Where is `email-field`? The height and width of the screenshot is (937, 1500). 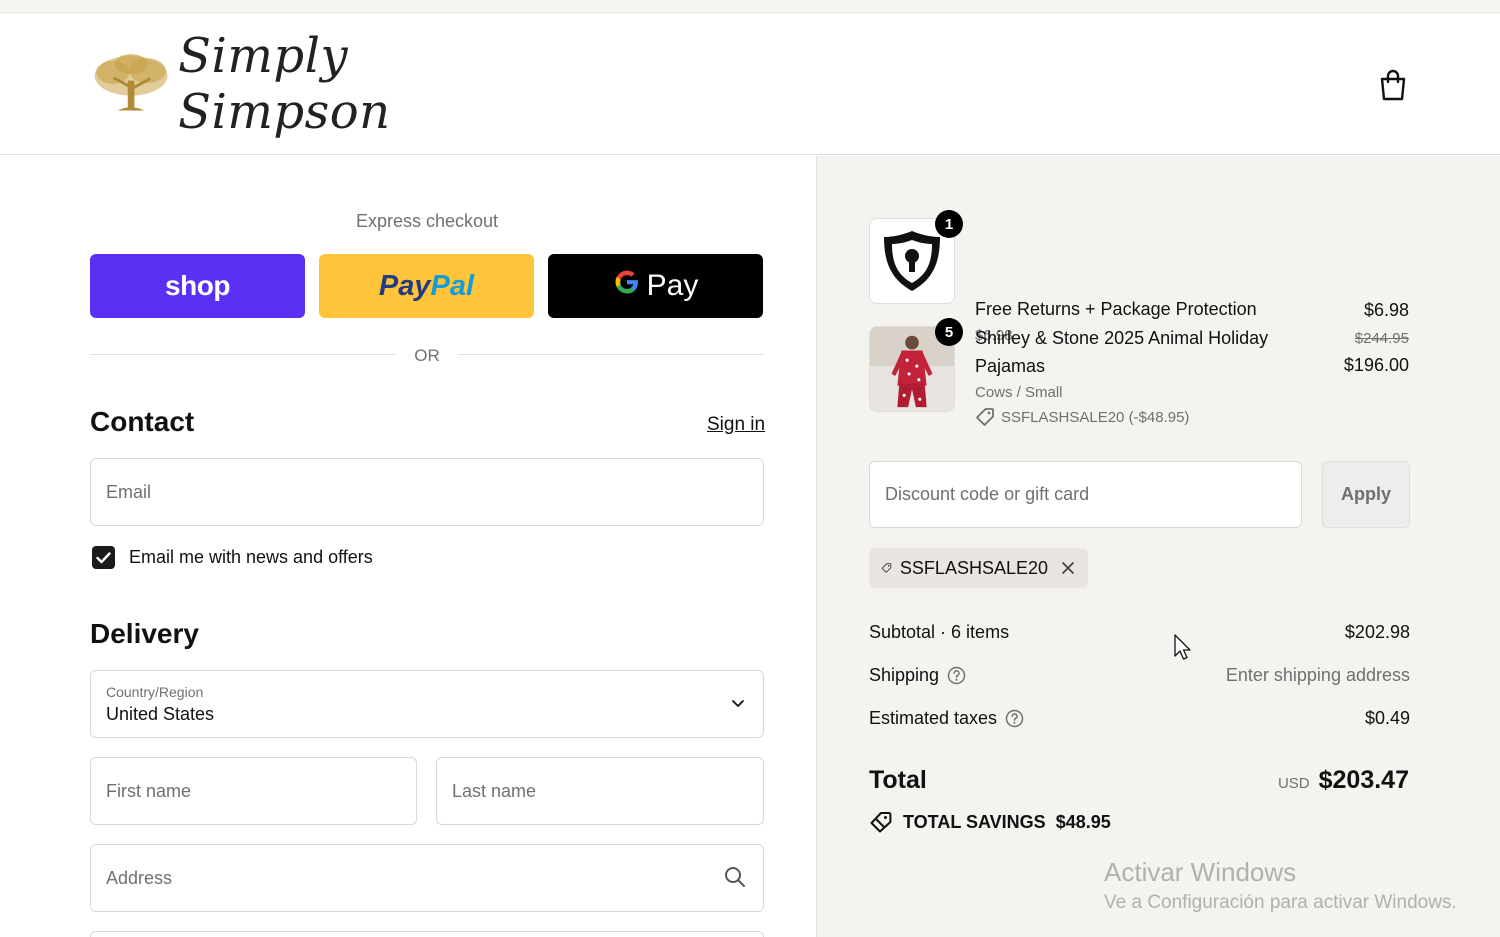
email-field is located at coordinates (427, 492).